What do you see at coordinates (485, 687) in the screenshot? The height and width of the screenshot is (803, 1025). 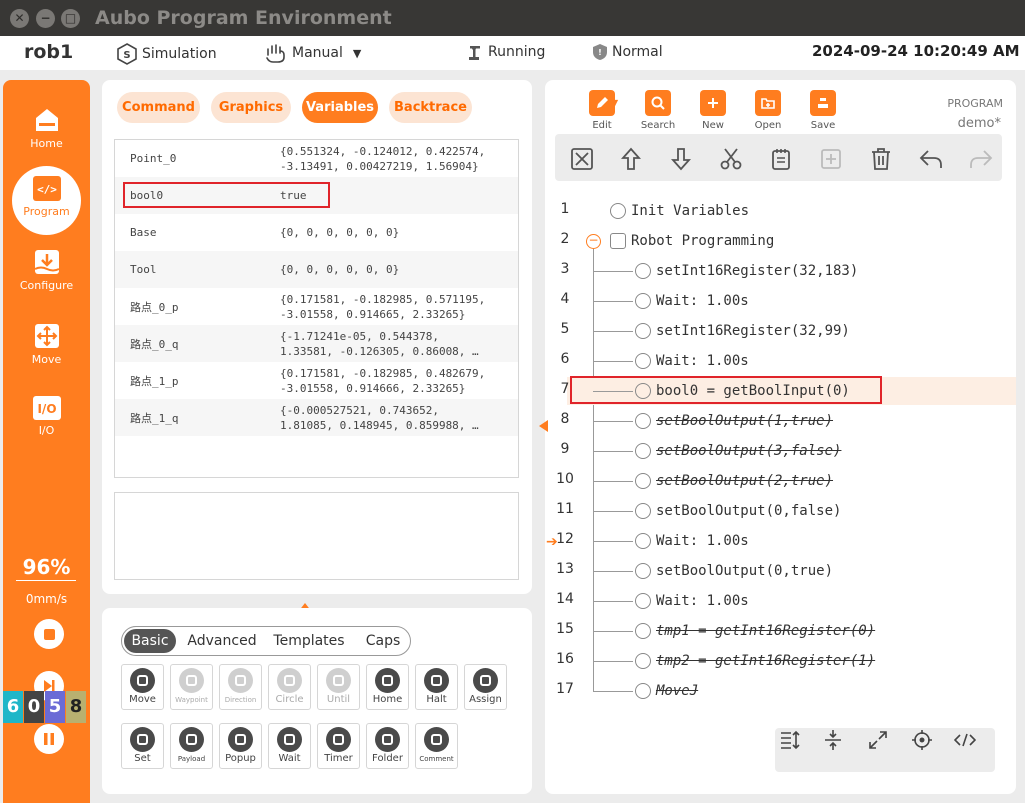 I see `command-assign-button: Assign` at bounding box center [485, 687].